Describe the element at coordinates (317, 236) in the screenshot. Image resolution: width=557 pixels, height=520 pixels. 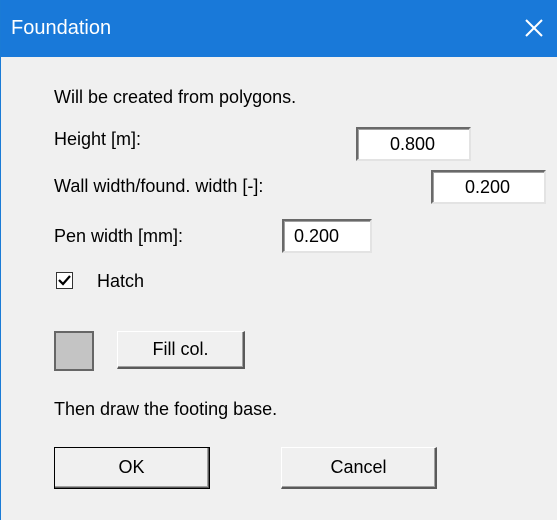
I see `pen-width-value: 0.200` at that location.